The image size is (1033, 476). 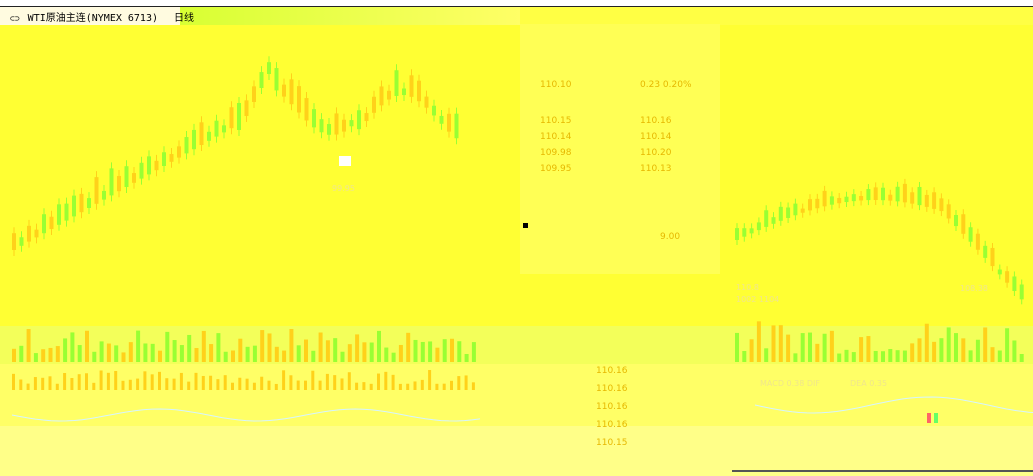 What do you see at coordinates (929, 418) in the screenshot?
I see `indicator-marker` at bounding box center [929, 418].